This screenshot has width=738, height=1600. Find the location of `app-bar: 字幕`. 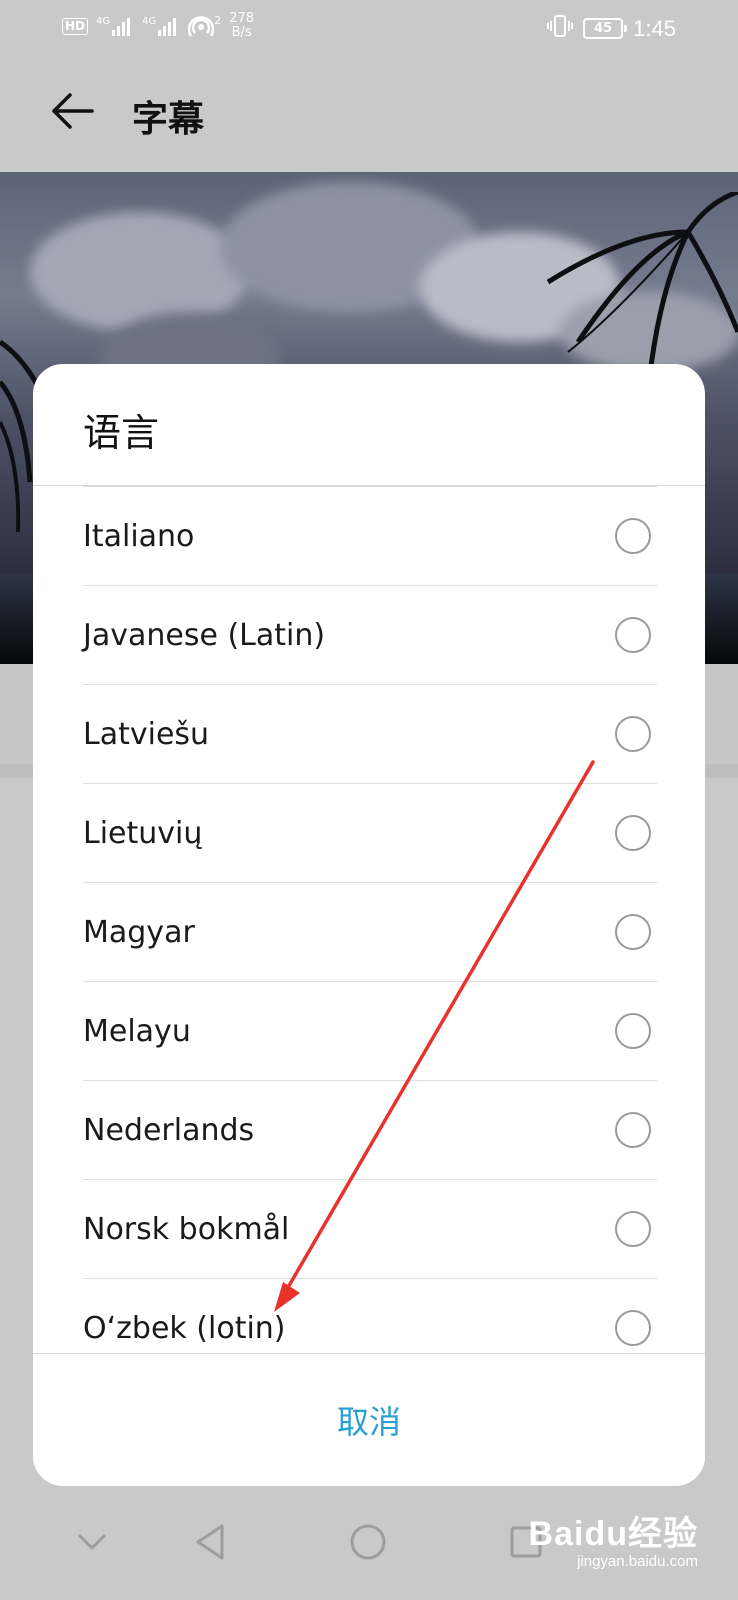

app-bar: 字幕 is located at coordinates (369, 115).